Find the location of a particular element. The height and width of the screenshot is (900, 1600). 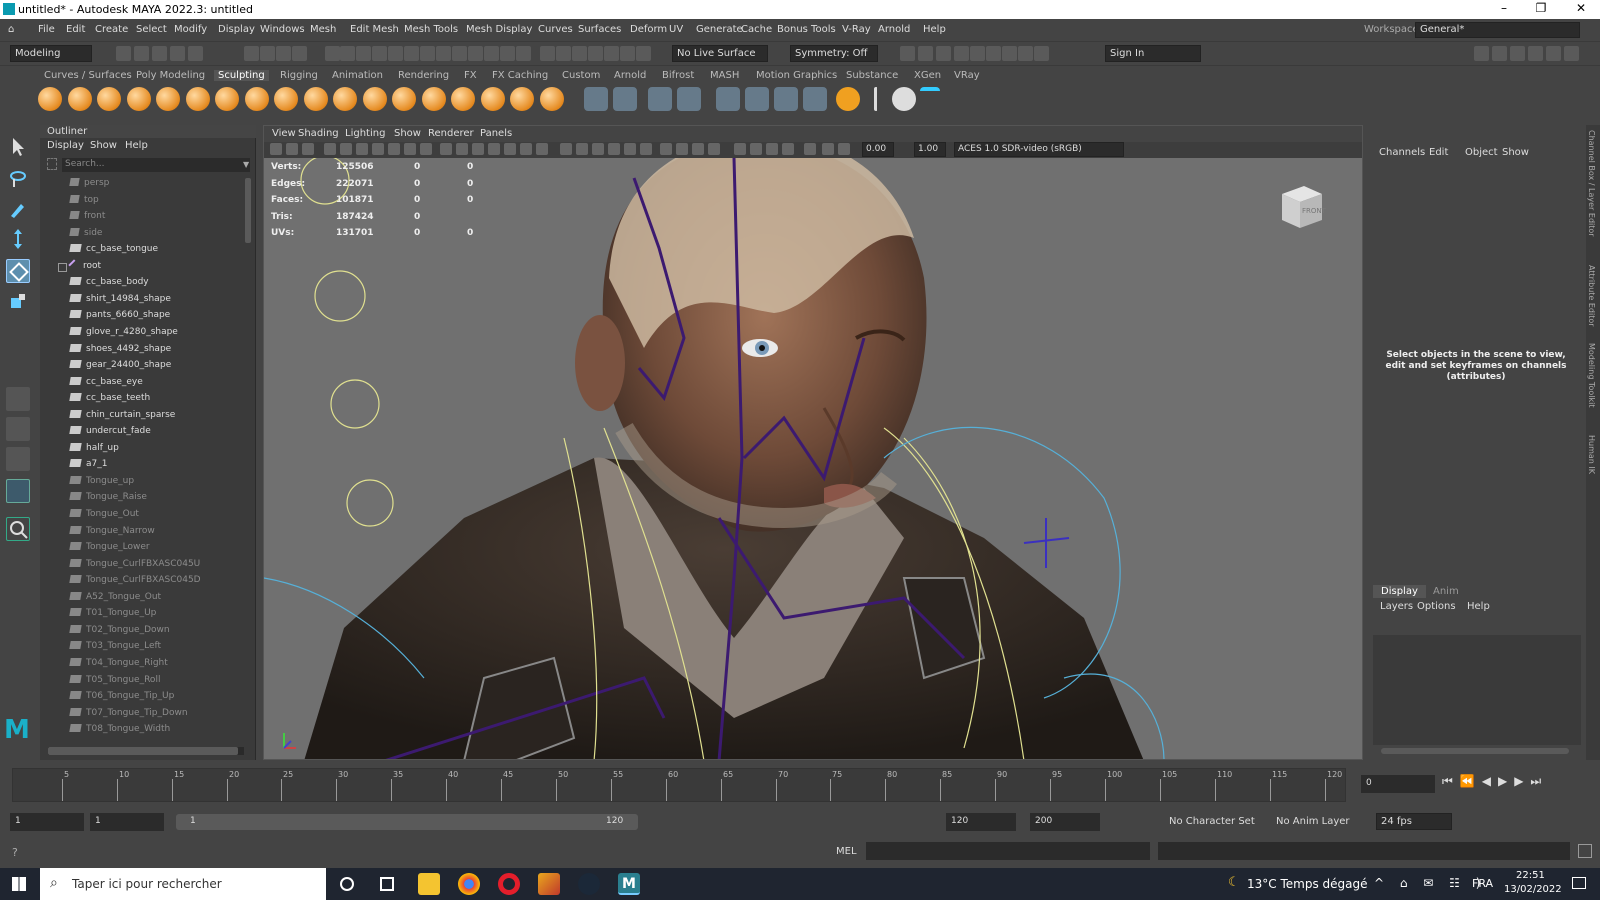

gamma-field: 1.00 is located at coordinates (930, 149).